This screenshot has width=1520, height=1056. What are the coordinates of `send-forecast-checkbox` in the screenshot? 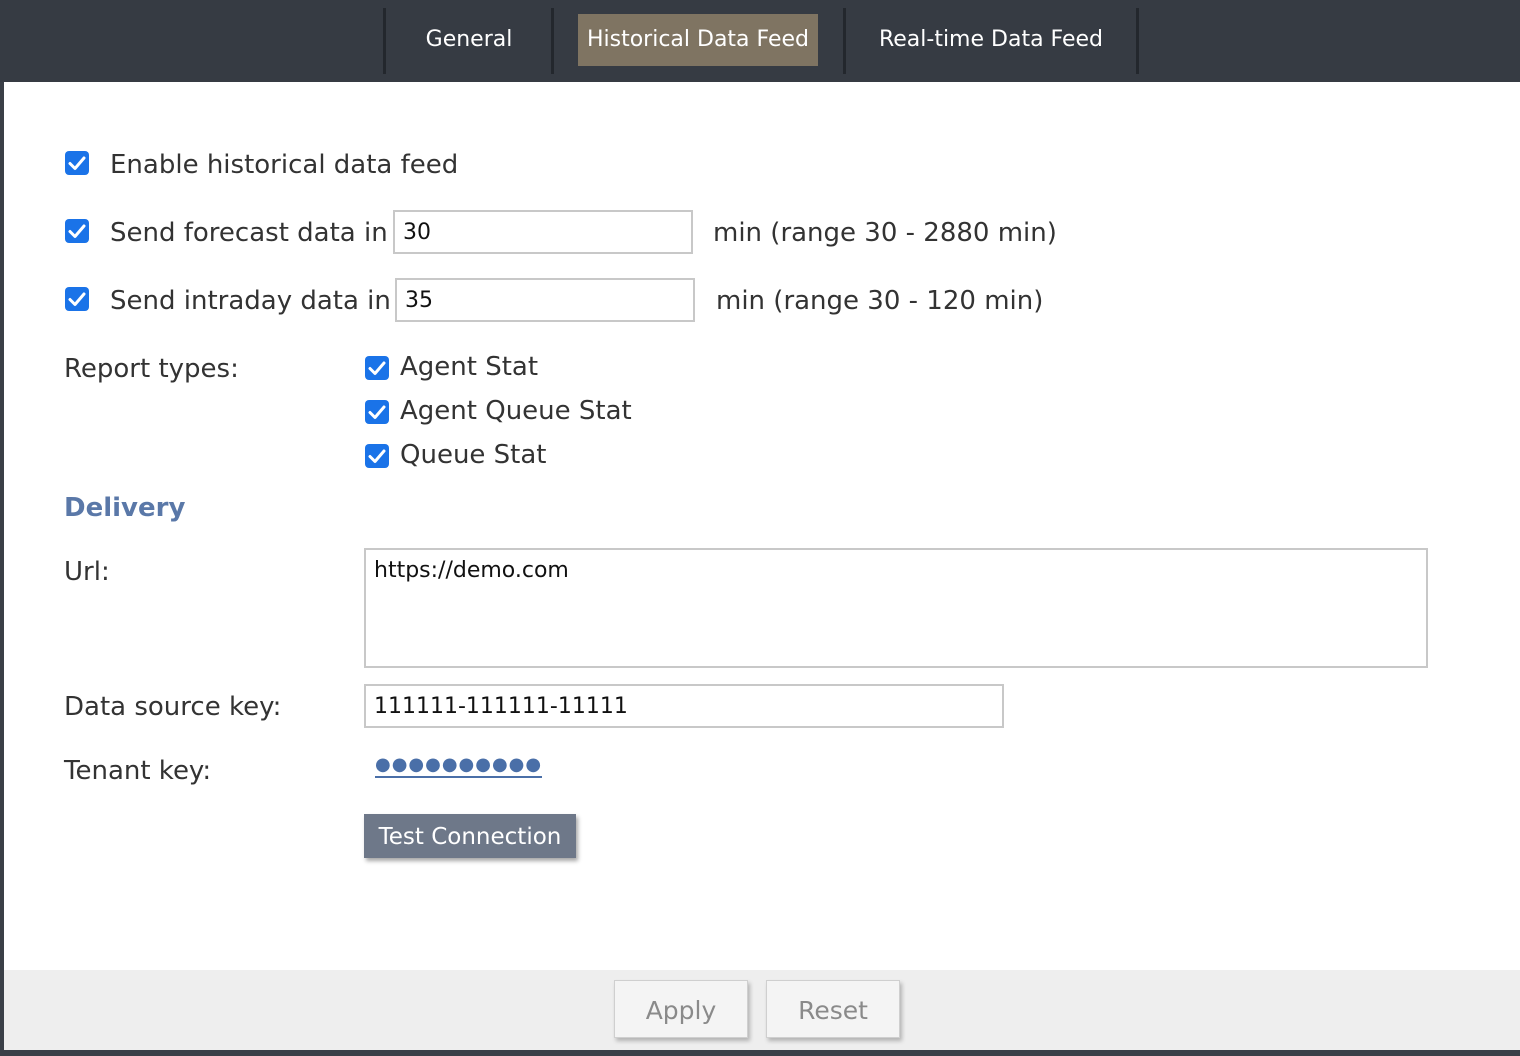 It's located at (77, 231).